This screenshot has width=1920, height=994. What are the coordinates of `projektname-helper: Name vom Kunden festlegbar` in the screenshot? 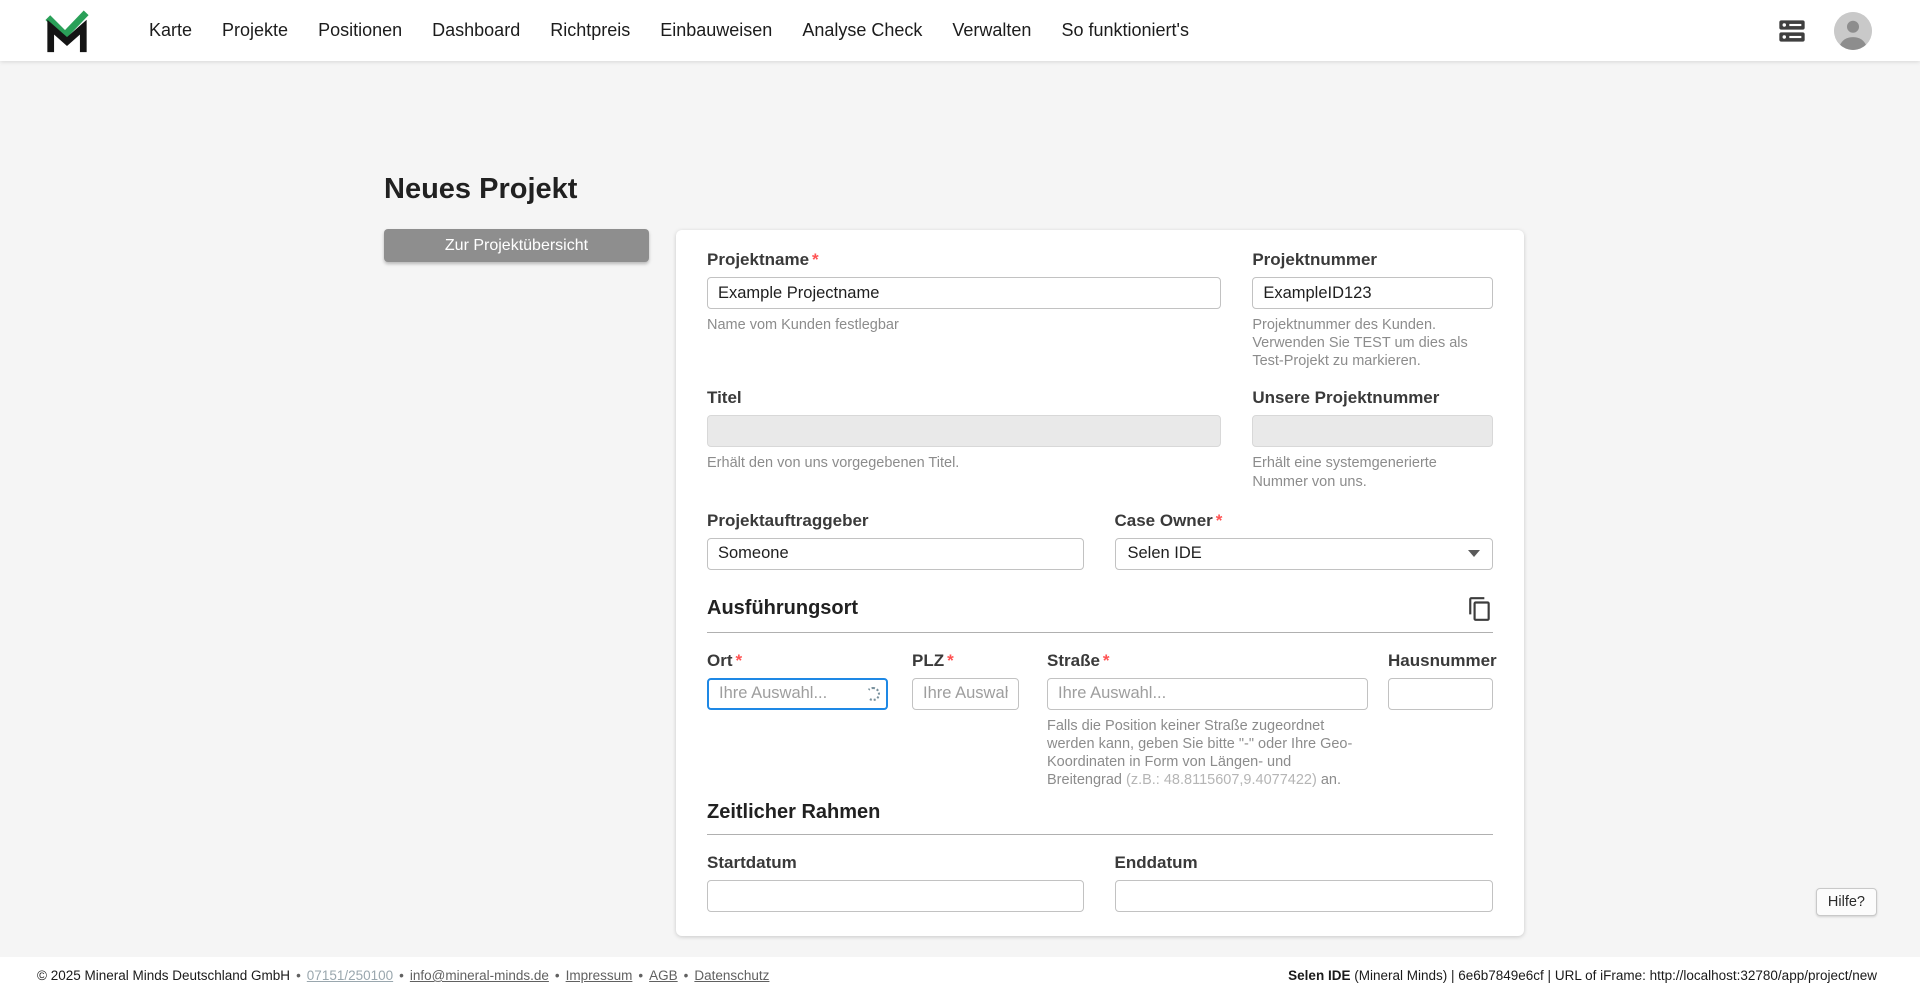 It's located at (803, 325).